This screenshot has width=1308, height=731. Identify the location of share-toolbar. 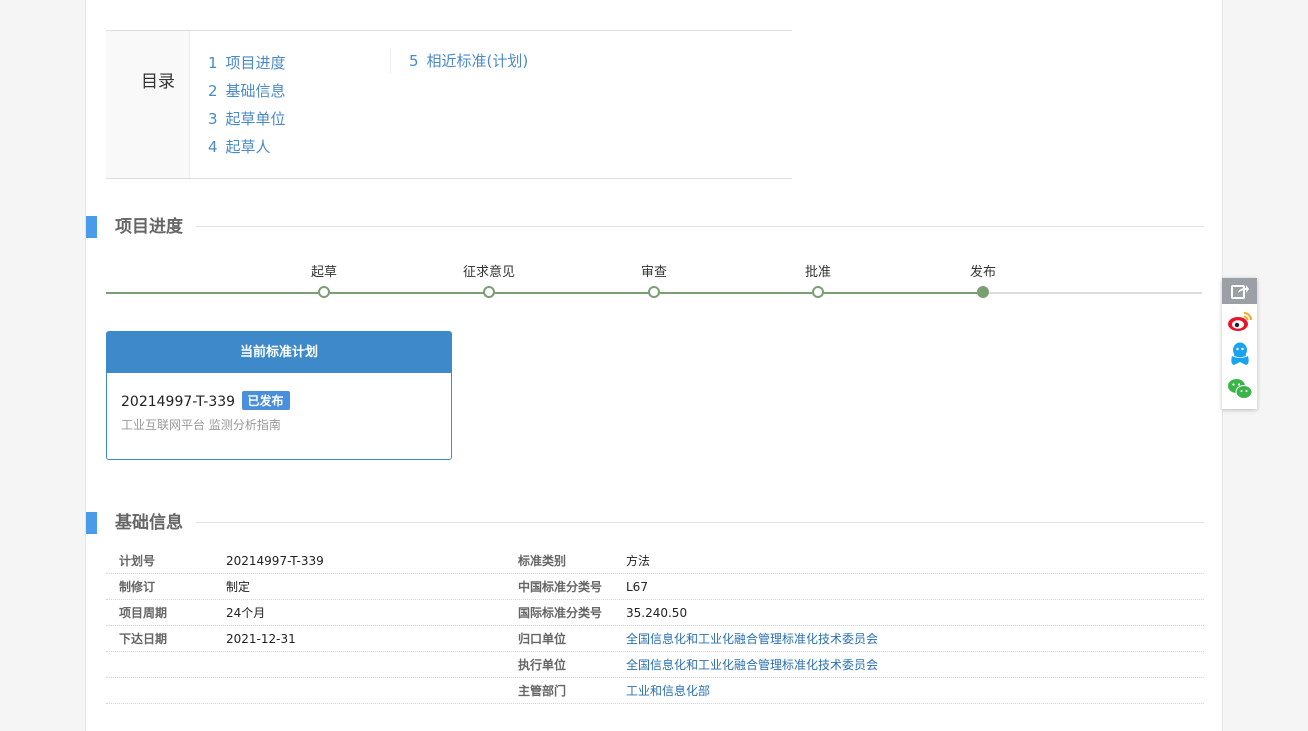
(1239, 343).